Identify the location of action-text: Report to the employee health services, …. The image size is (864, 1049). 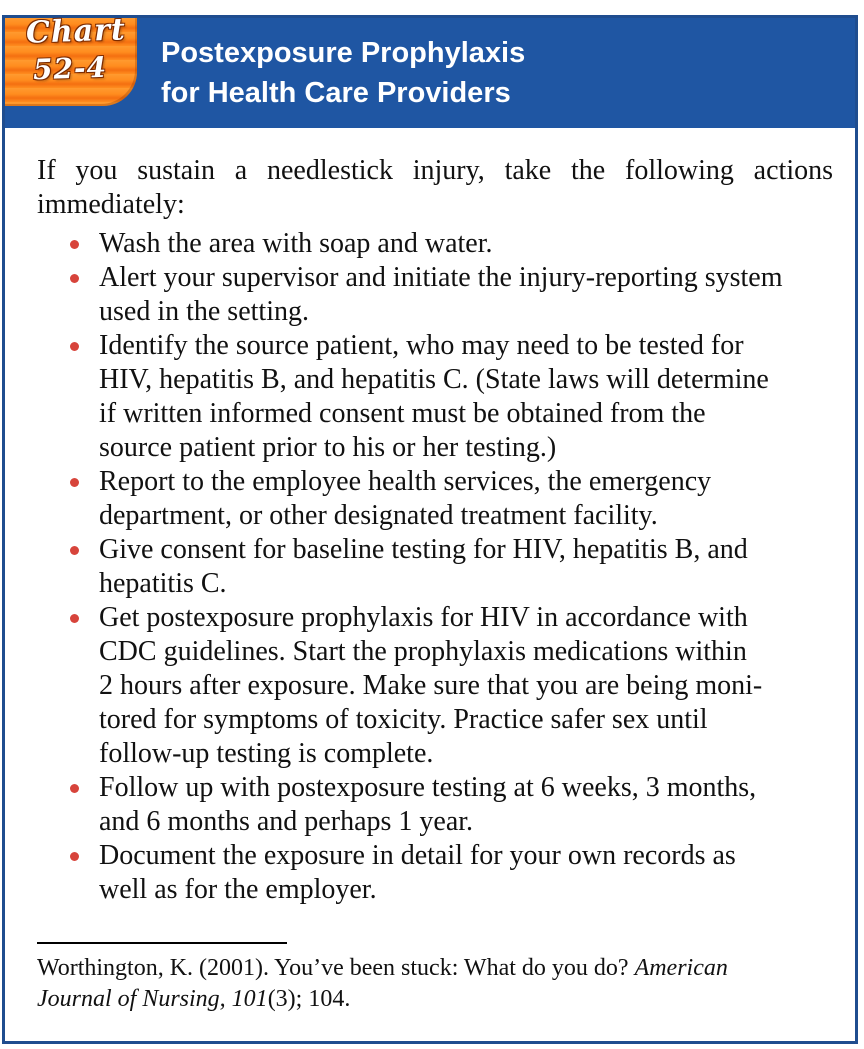
(405, 498).